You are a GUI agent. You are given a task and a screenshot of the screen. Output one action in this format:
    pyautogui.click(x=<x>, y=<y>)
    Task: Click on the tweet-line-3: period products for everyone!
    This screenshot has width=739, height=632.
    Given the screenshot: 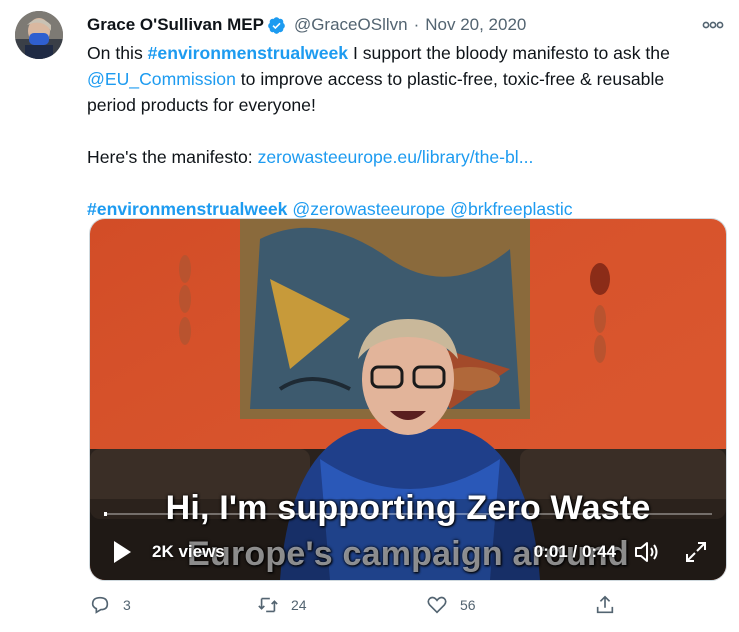 What is the action you would take?
    pyautogui.click(x=201, y=105)
    